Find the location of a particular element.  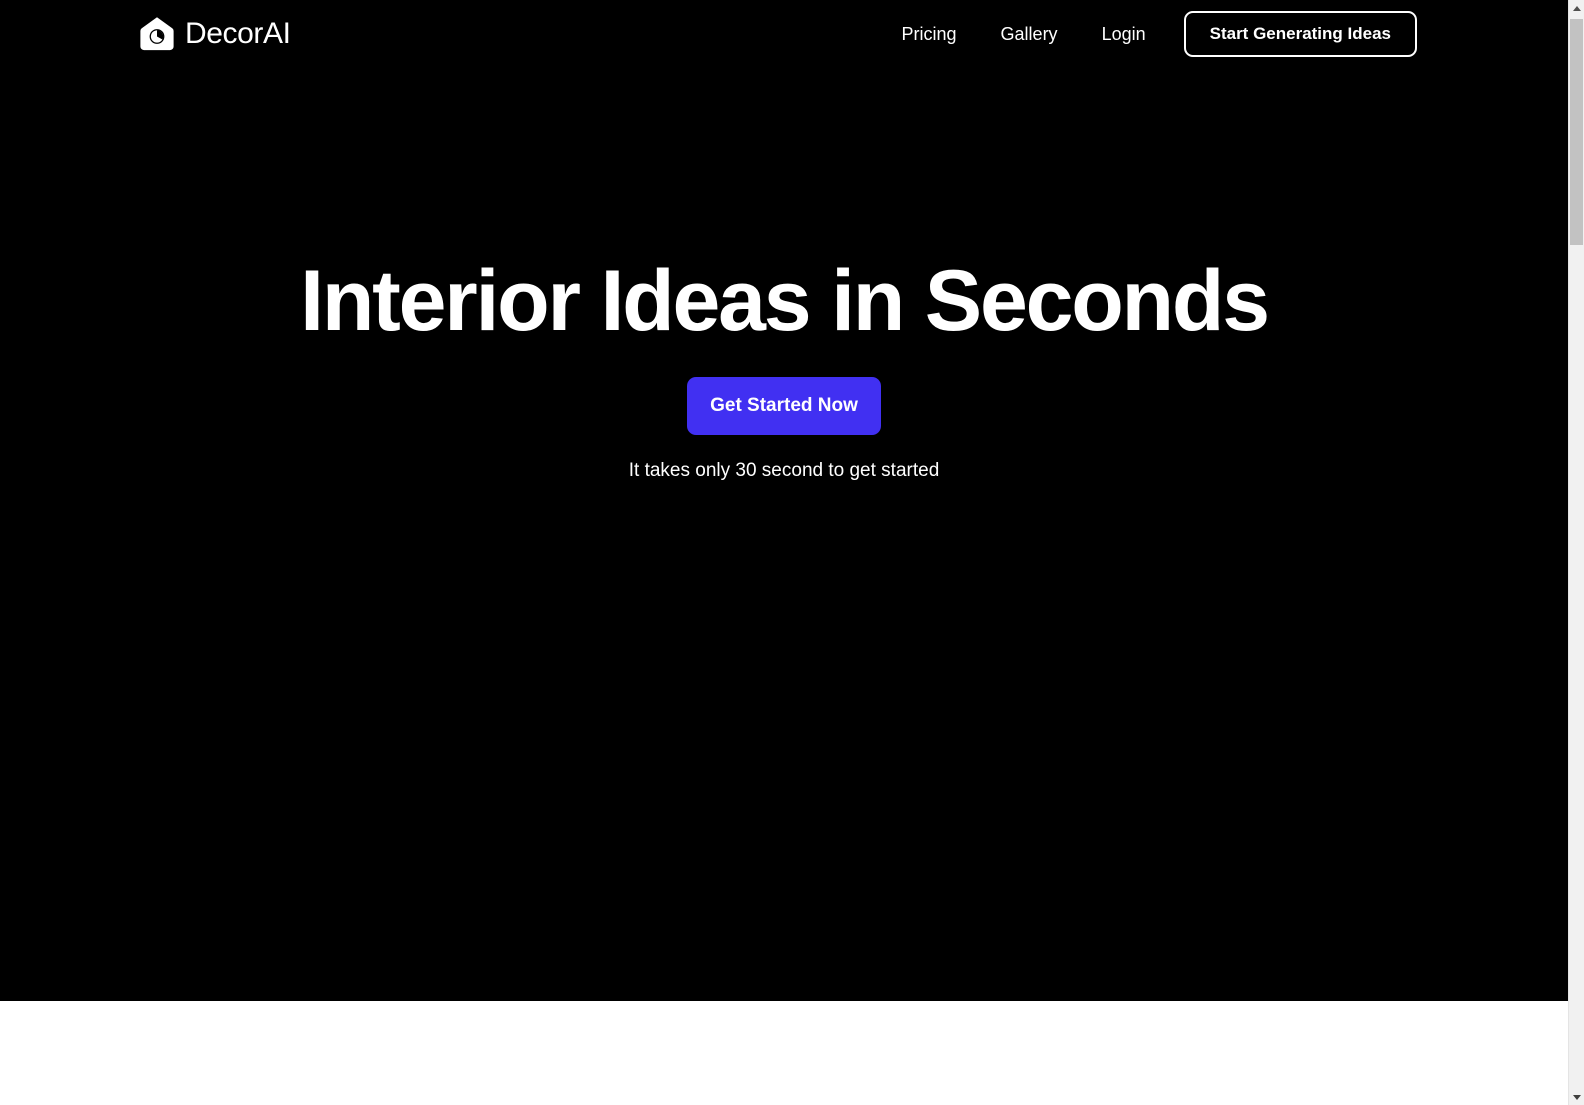

scroll-up-arrow is located at coordinates (1576, 8).